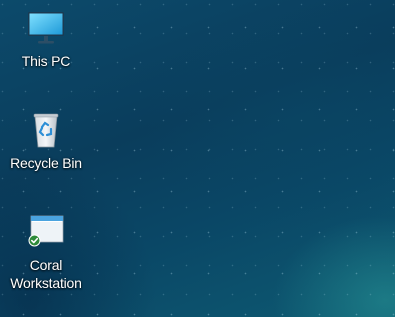 The width and height of the screenshot is (395, 317). I want to click on desktop-icon-recycle-bin: Recycle Bin, so click(46, 141).